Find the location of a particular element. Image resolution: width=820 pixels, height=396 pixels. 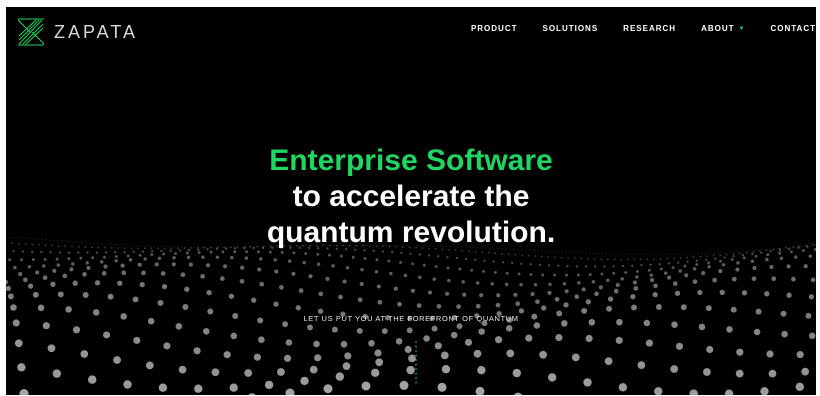

nav-item-about: ABOUT ▼ is located at coordinates (723, 28).